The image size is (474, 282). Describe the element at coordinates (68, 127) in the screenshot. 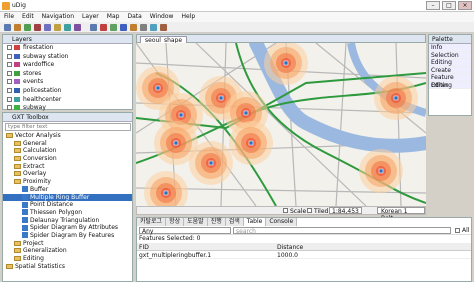

I see `toolbox-filter-input` at that location.